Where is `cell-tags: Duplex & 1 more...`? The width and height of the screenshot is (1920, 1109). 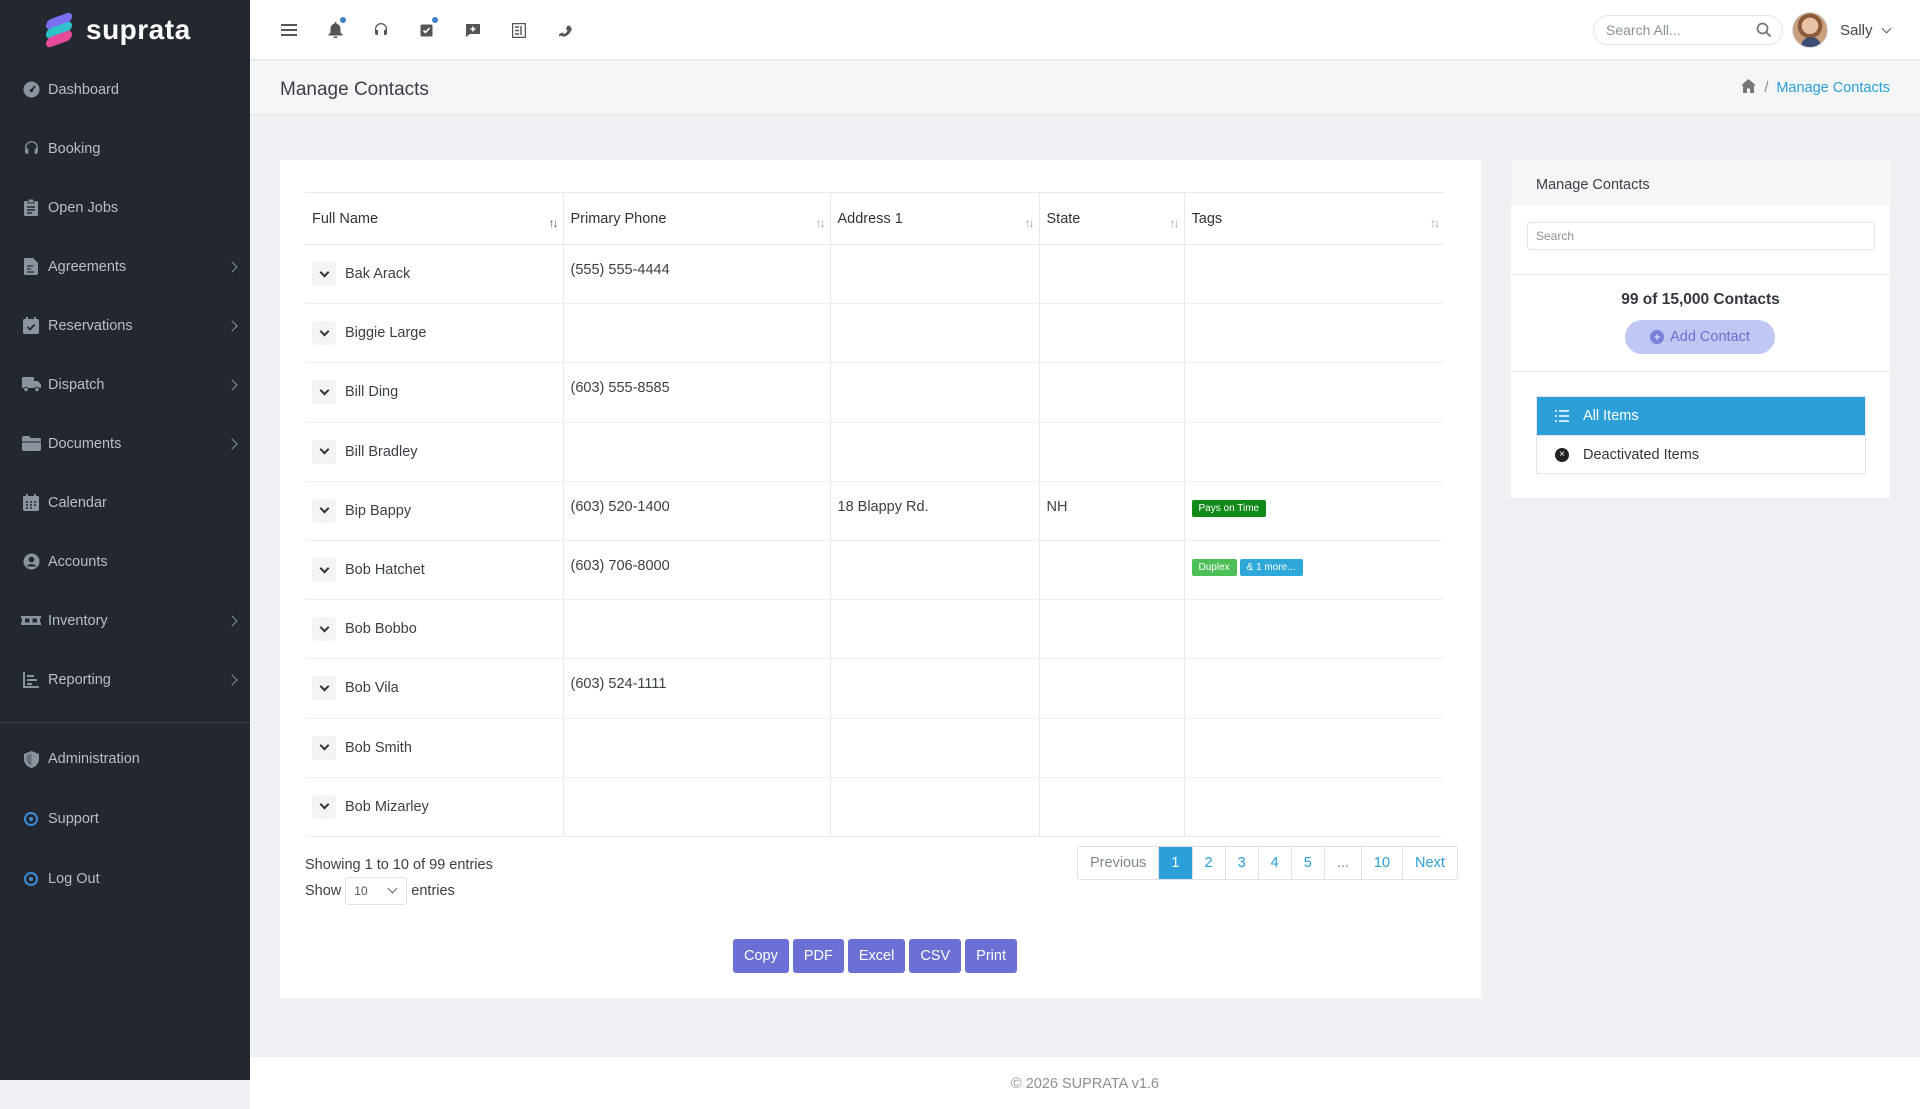 cell-tags: Duplex & 1 more... is located at coordinates (1313, 570).